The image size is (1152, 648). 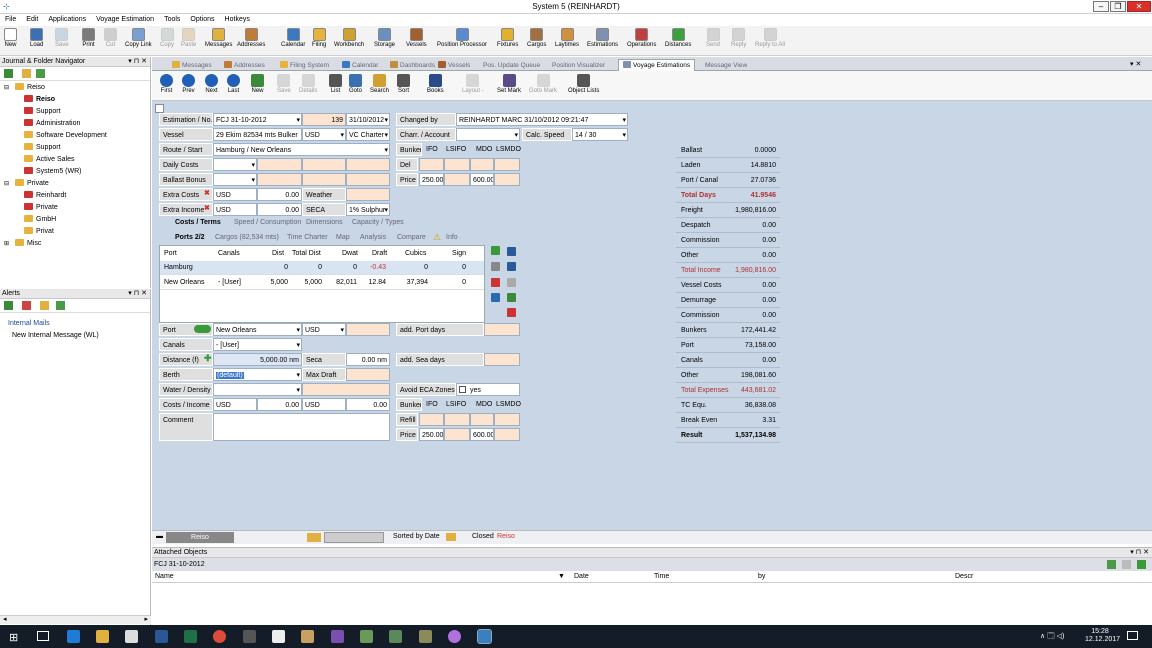 What do you see at coordinates (125, 20) in the screenshot?
I see `menu-voyage-estimation: Voyage Estimation` at bounding box center [125, 20].